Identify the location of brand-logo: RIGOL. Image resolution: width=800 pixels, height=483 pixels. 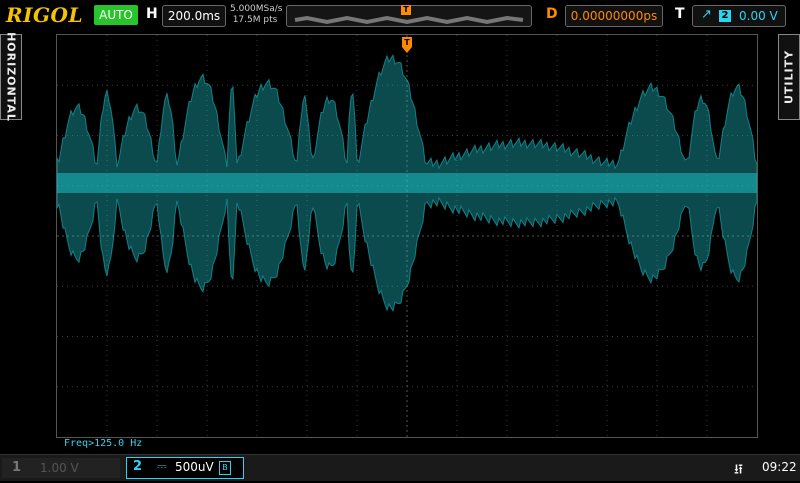
(45, 15).